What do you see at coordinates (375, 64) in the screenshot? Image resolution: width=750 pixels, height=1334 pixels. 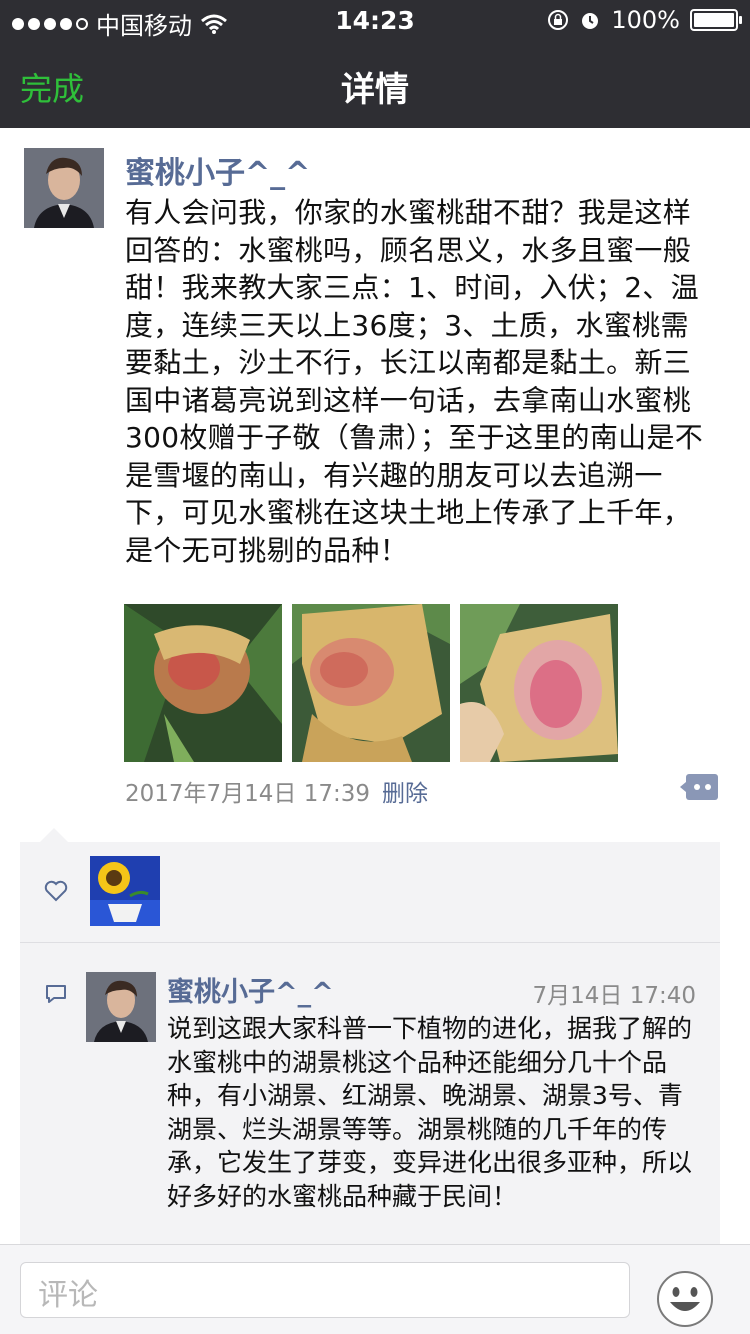 I see `top-bar: 中国移动 14:23 100% 完成 详情` at bounding box center [375, 64].